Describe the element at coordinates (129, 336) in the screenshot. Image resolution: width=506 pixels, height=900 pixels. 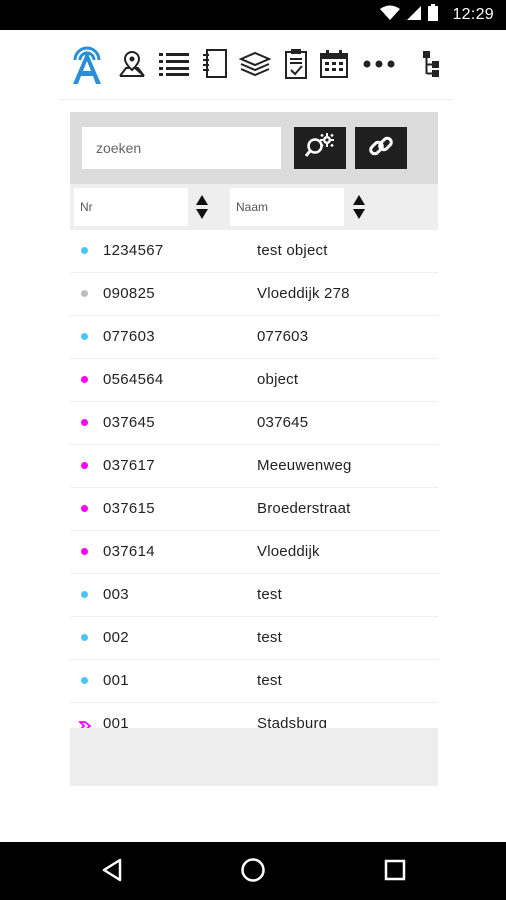
I see `row-nr: 077603` at that location.